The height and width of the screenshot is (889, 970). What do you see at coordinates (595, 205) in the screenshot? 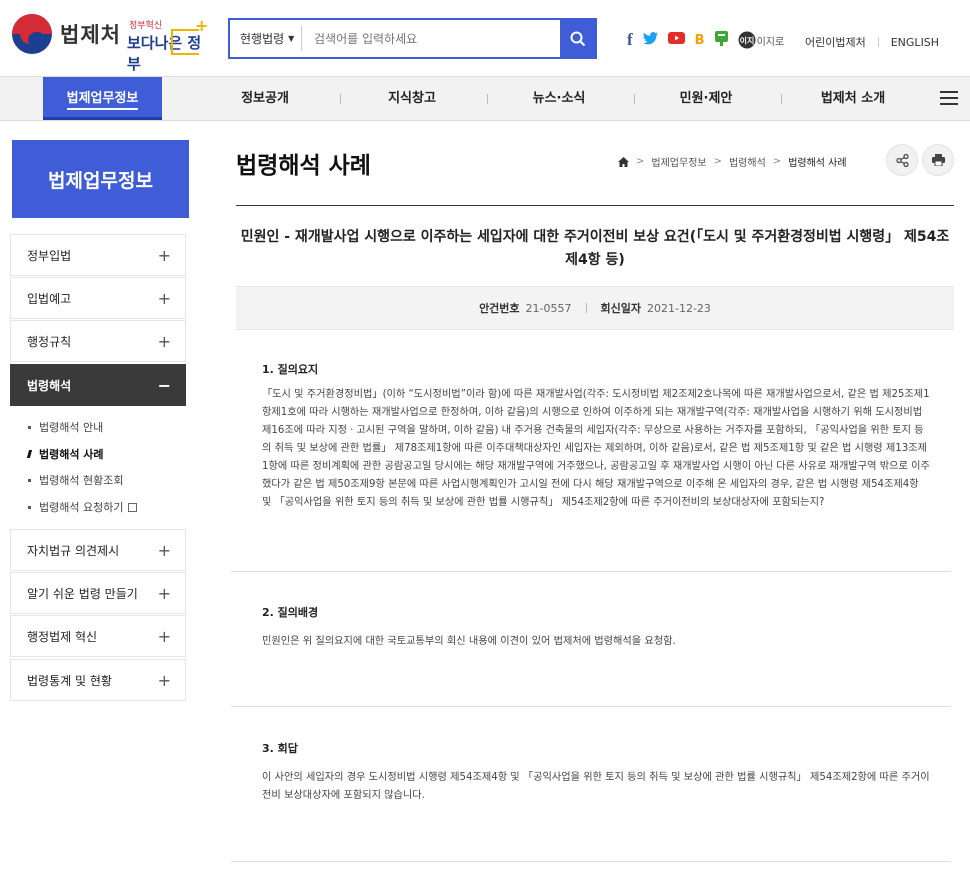
I see `title-divider` at bounding box center [595, 205].